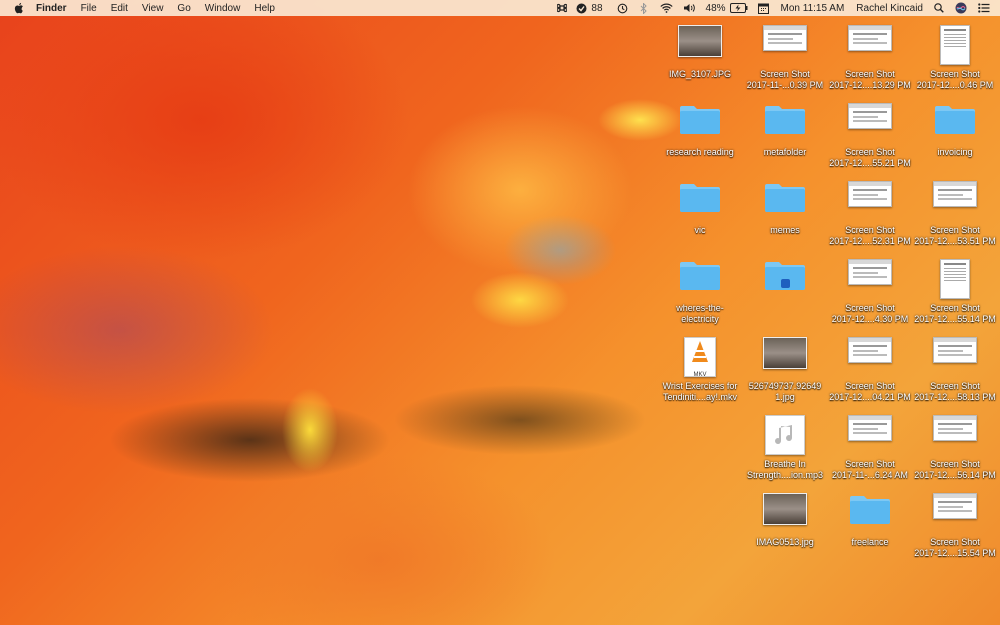  Describe the element at coordinates (785, 376) in the screenshot. I see `desktop-icon: 526749737.92649 1.jpg` at that location.